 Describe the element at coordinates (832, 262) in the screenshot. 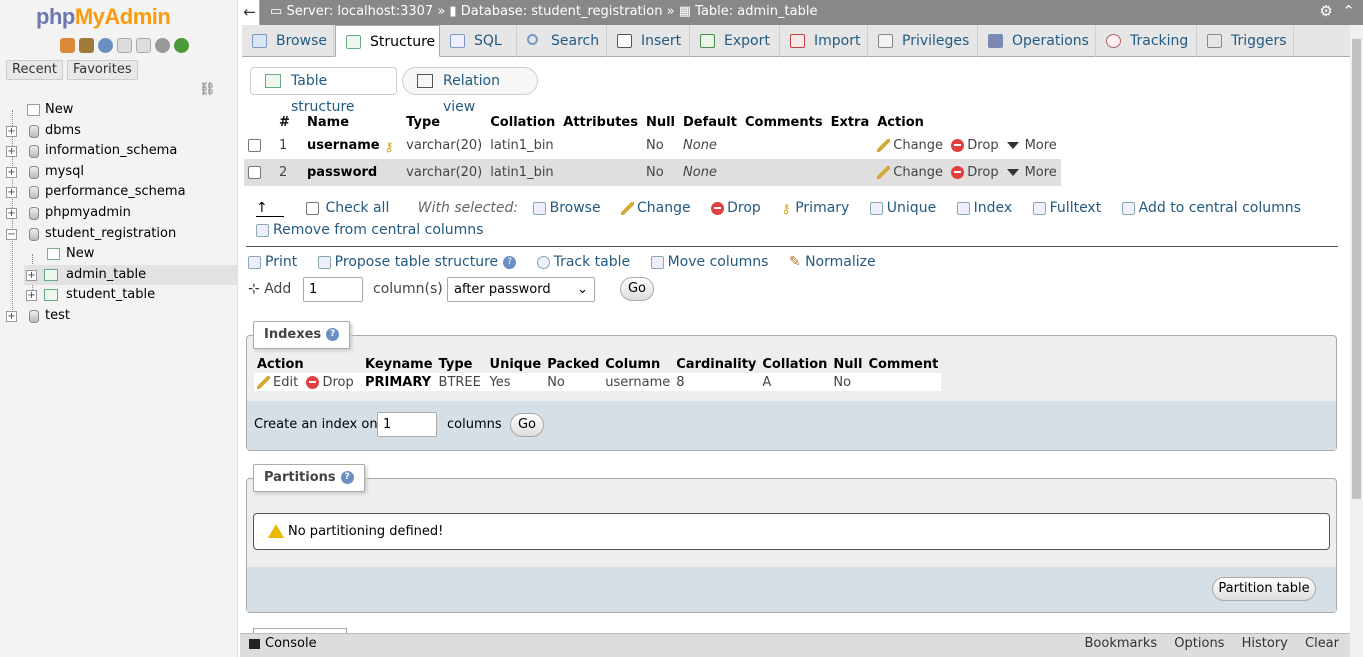

I see `normalize-button: ✎ Normalize` at that location.